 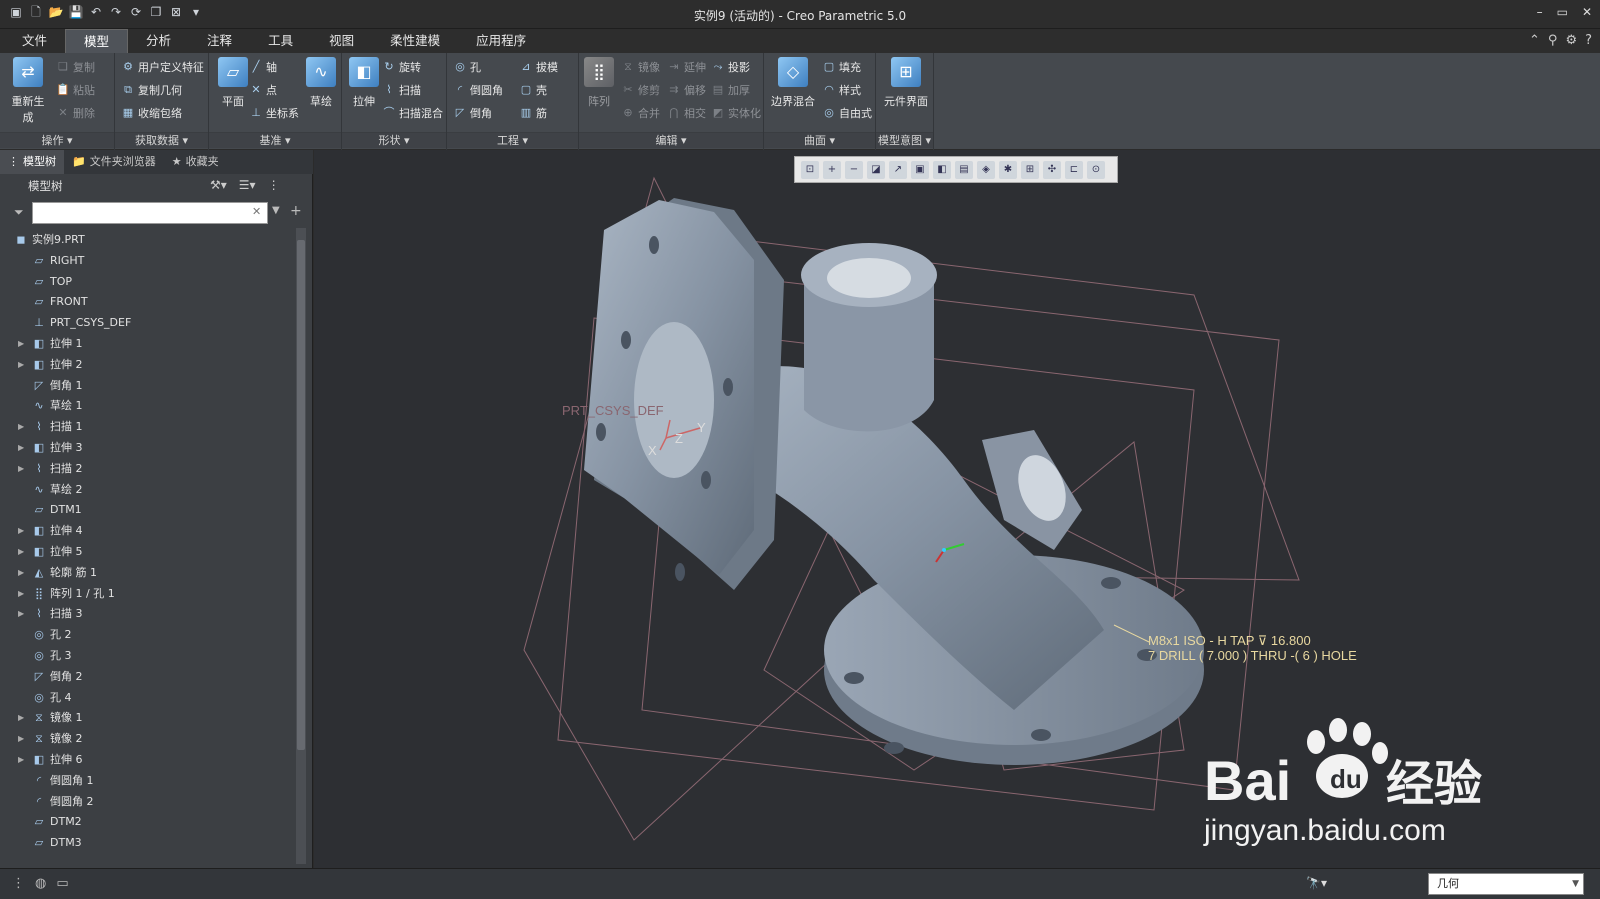 What do you see at coordinates (841, 90) in the screenshot?
I see `style-button: ◠ 样式` at bounding box center [841, 90].